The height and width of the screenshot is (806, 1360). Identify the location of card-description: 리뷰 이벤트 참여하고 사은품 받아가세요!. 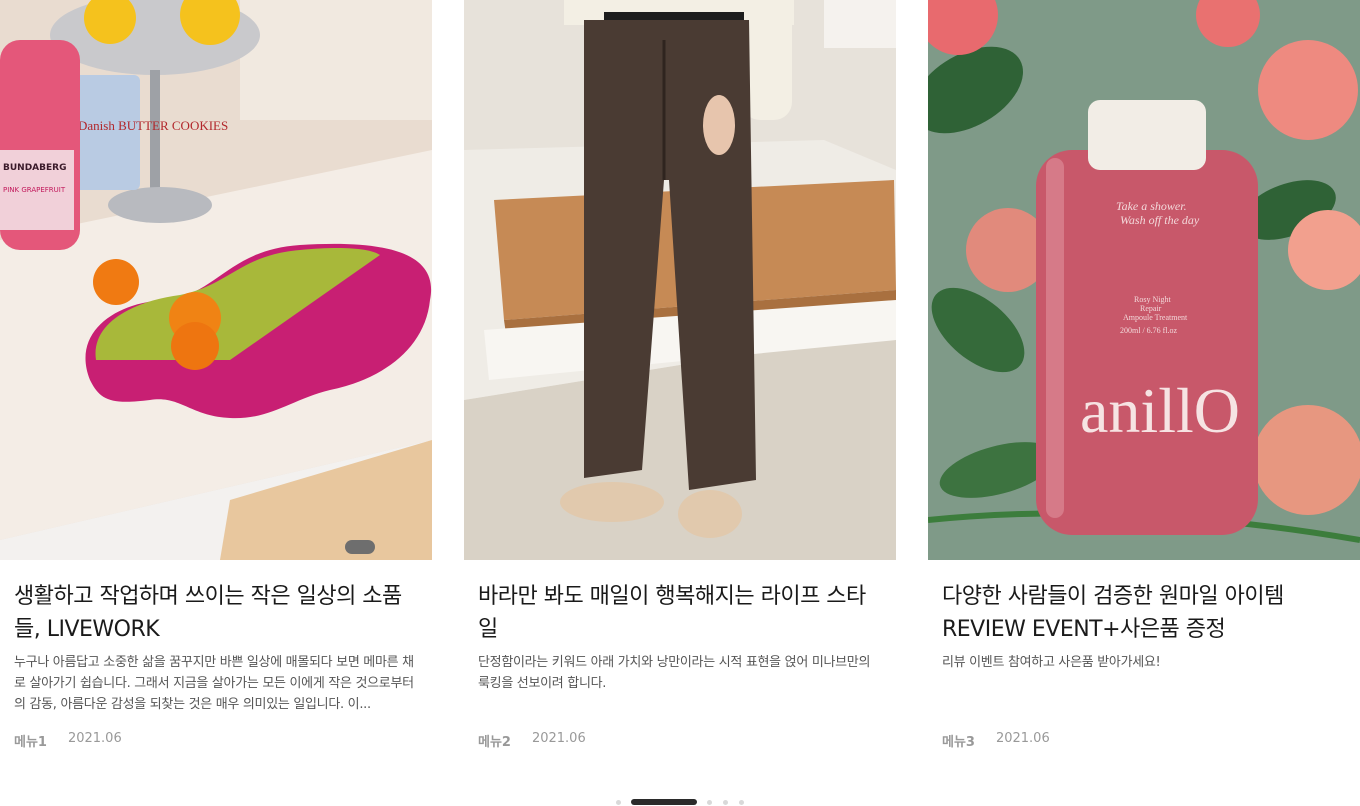
(1051, 662).